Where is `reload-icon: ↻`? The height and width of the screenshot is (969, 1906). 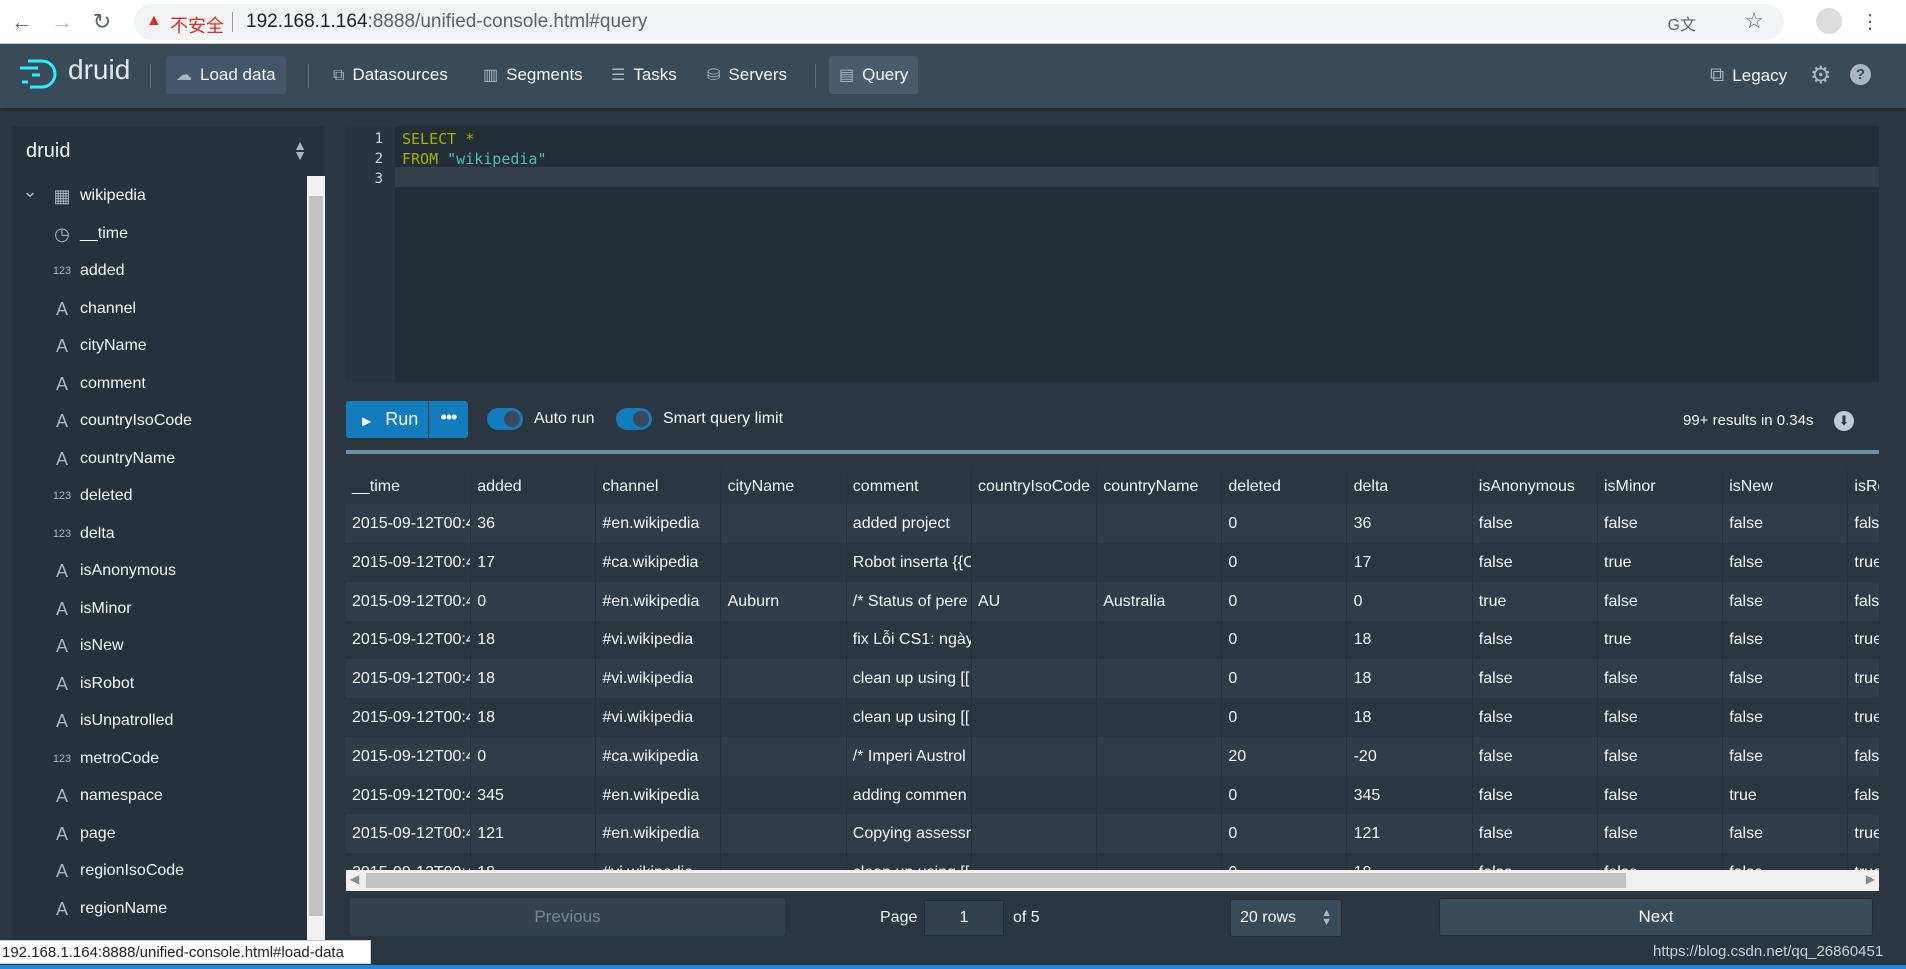
reload-icon: ↻ is located at coordinates (102, 22).